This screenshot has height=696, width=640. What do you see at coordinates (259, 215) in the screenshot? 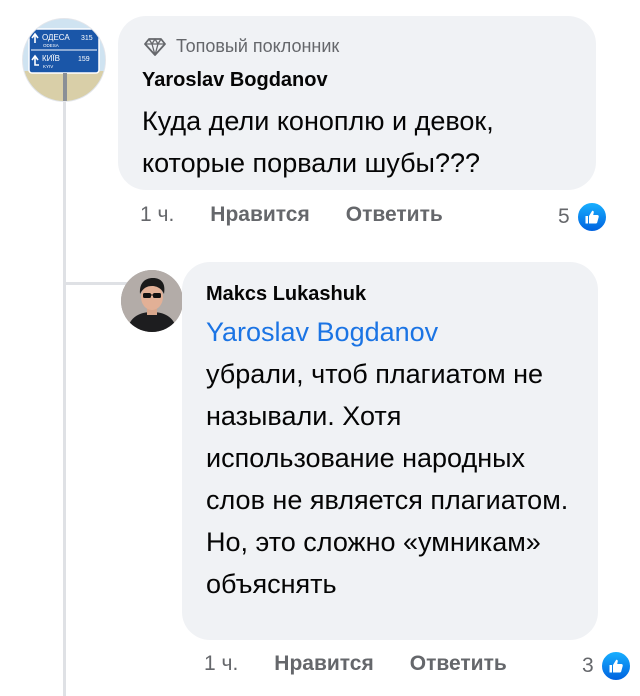
I see `like-button: Нравится` at bounding box center [259, 215].